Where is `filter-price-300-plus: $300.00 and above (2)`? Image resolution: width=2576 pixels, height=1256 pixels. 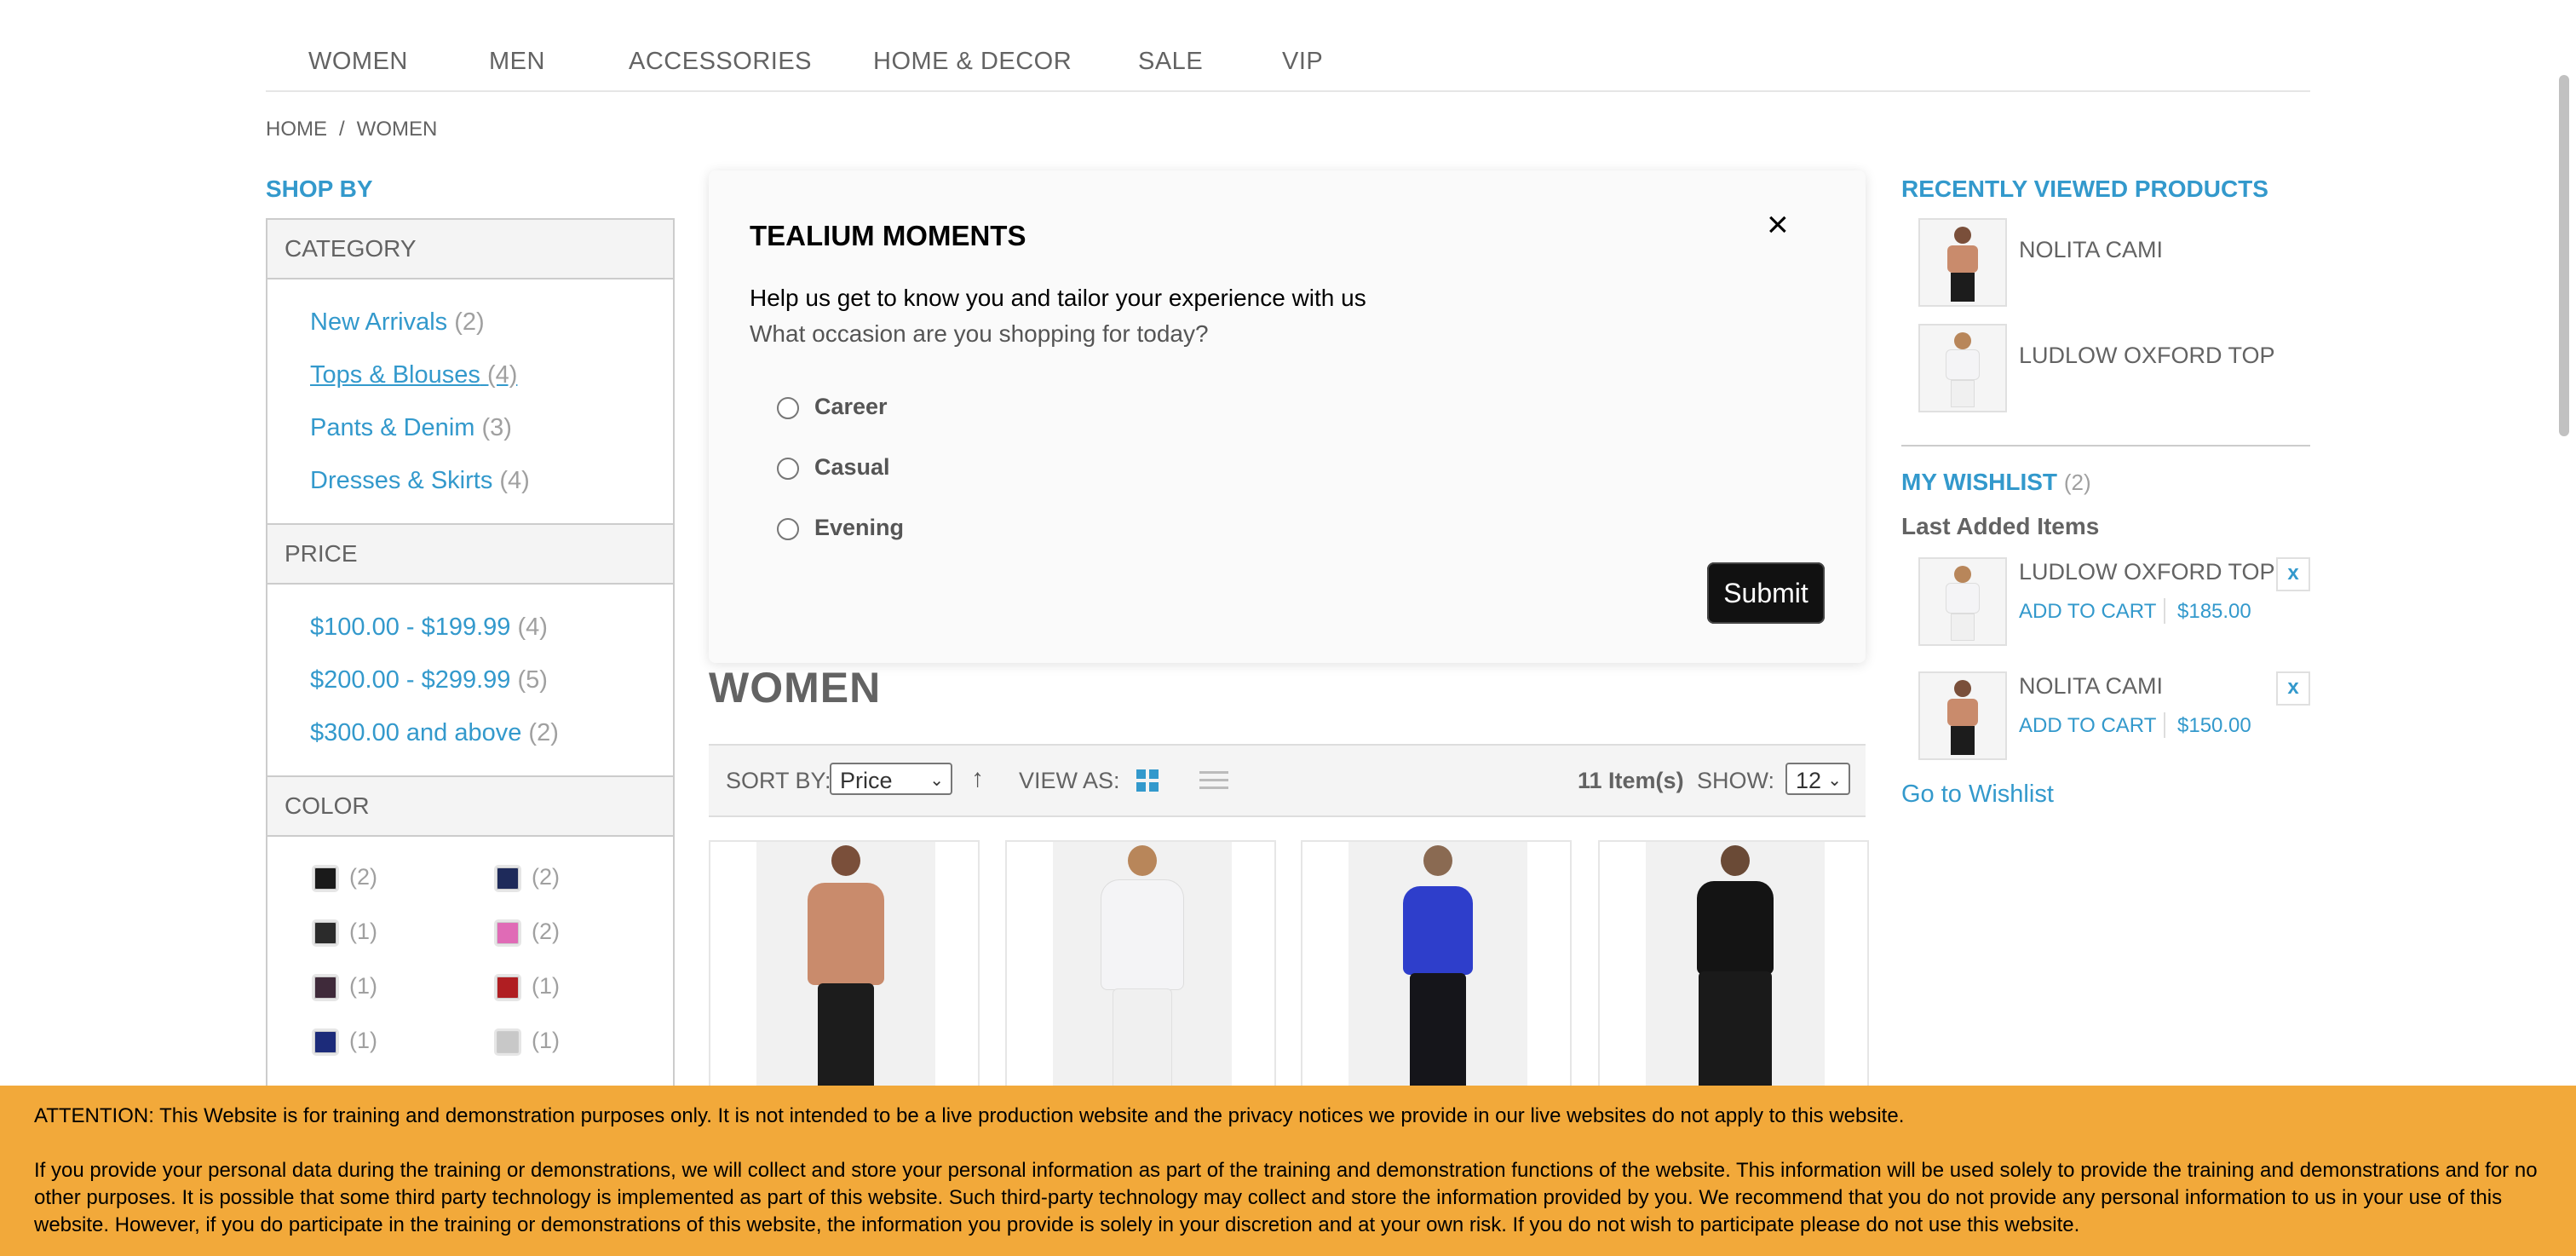 filter-price-300-plus: $300.00 and above (2) is located at coordinates (434, 733).